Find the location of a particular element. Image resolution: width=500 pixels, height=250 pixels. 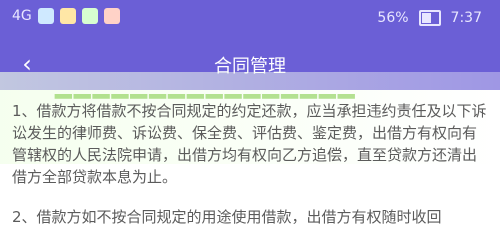

contract-paragraph-2: 2、借款方如不按合同规定的用途使用借款，出借方有权随时收回 is located at coordinates (227, 217).